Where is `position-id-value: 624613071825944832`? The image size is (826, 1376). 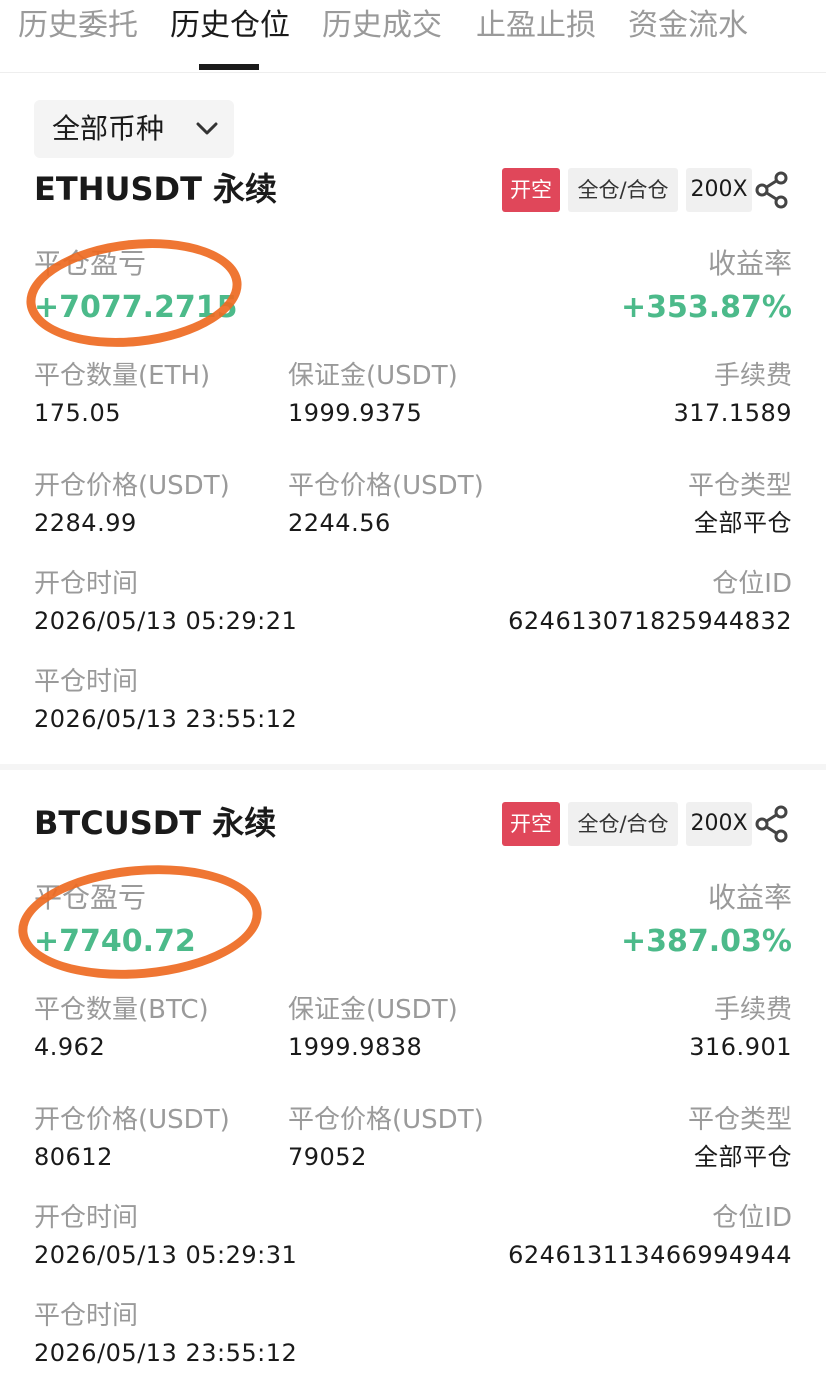
position-id-value: 624613071825944832 is located at coordinates (650, 621).